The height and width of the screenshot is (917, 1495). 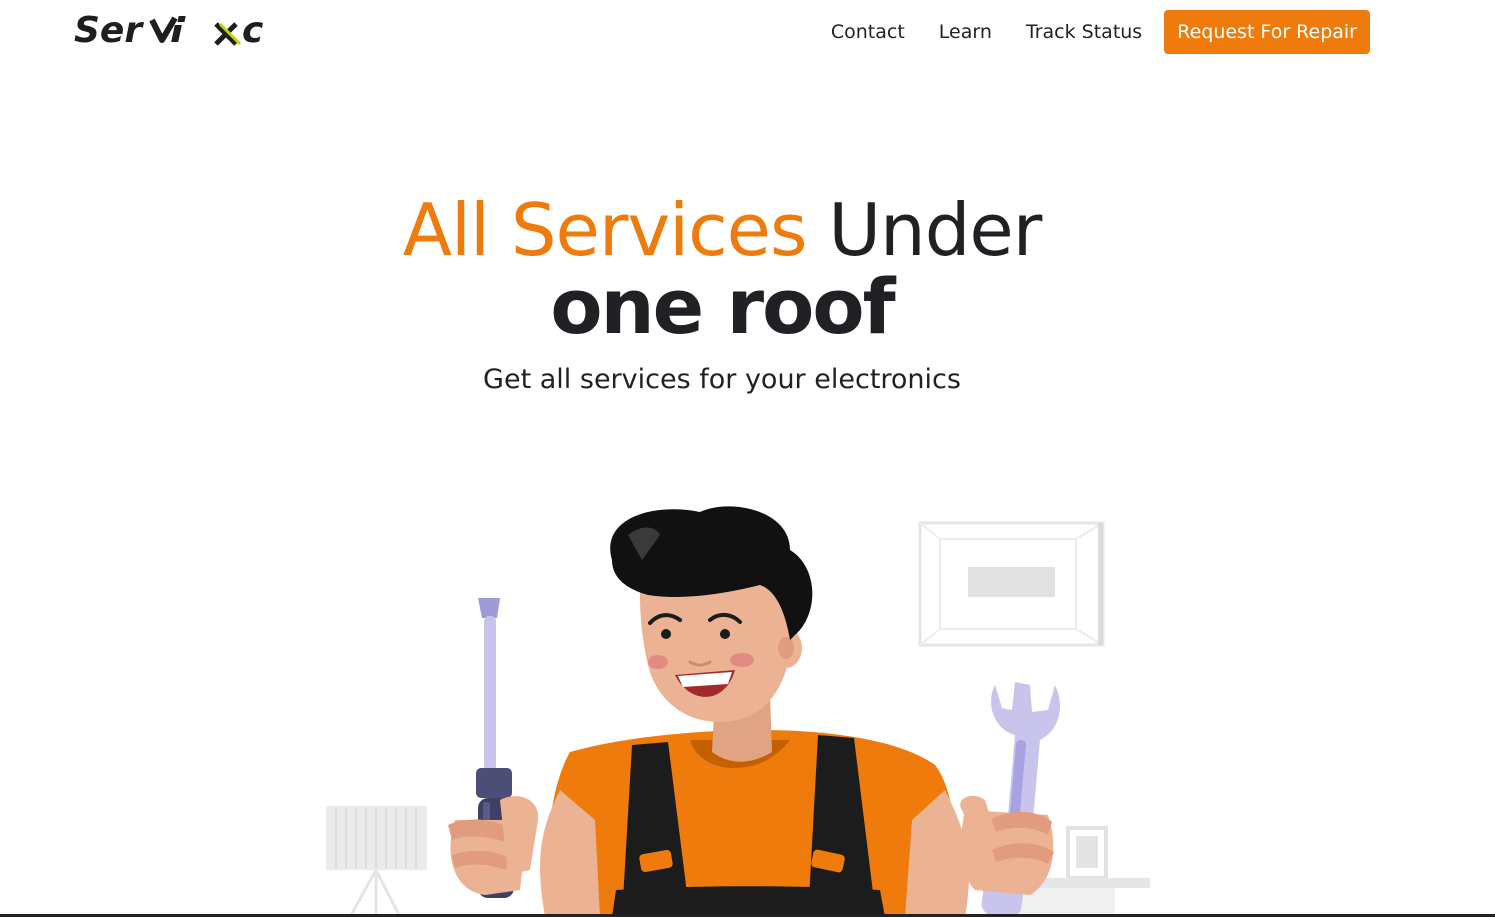 What do you see at coordinates (711, 614) in the screenshot?
I see `technician-head-icon` at bounding box center [711, 614].